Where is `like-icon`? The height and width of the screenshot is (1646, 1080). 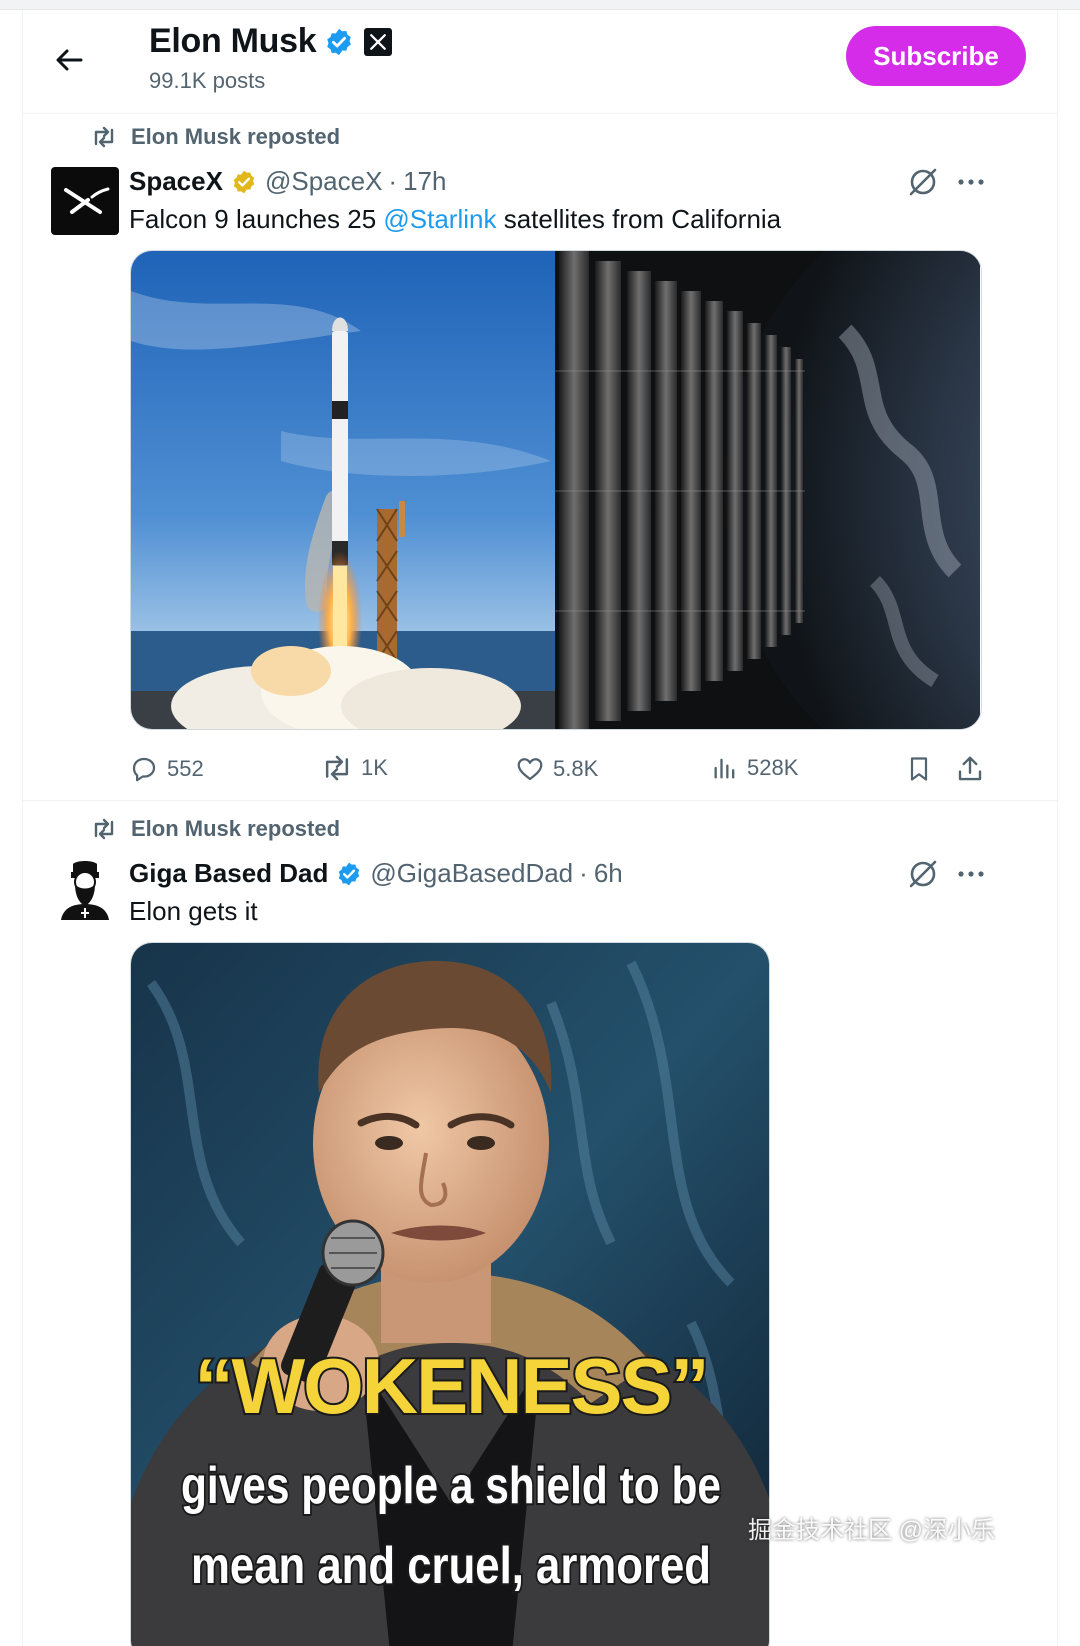 like-icon is located at coordinates (530, 769).